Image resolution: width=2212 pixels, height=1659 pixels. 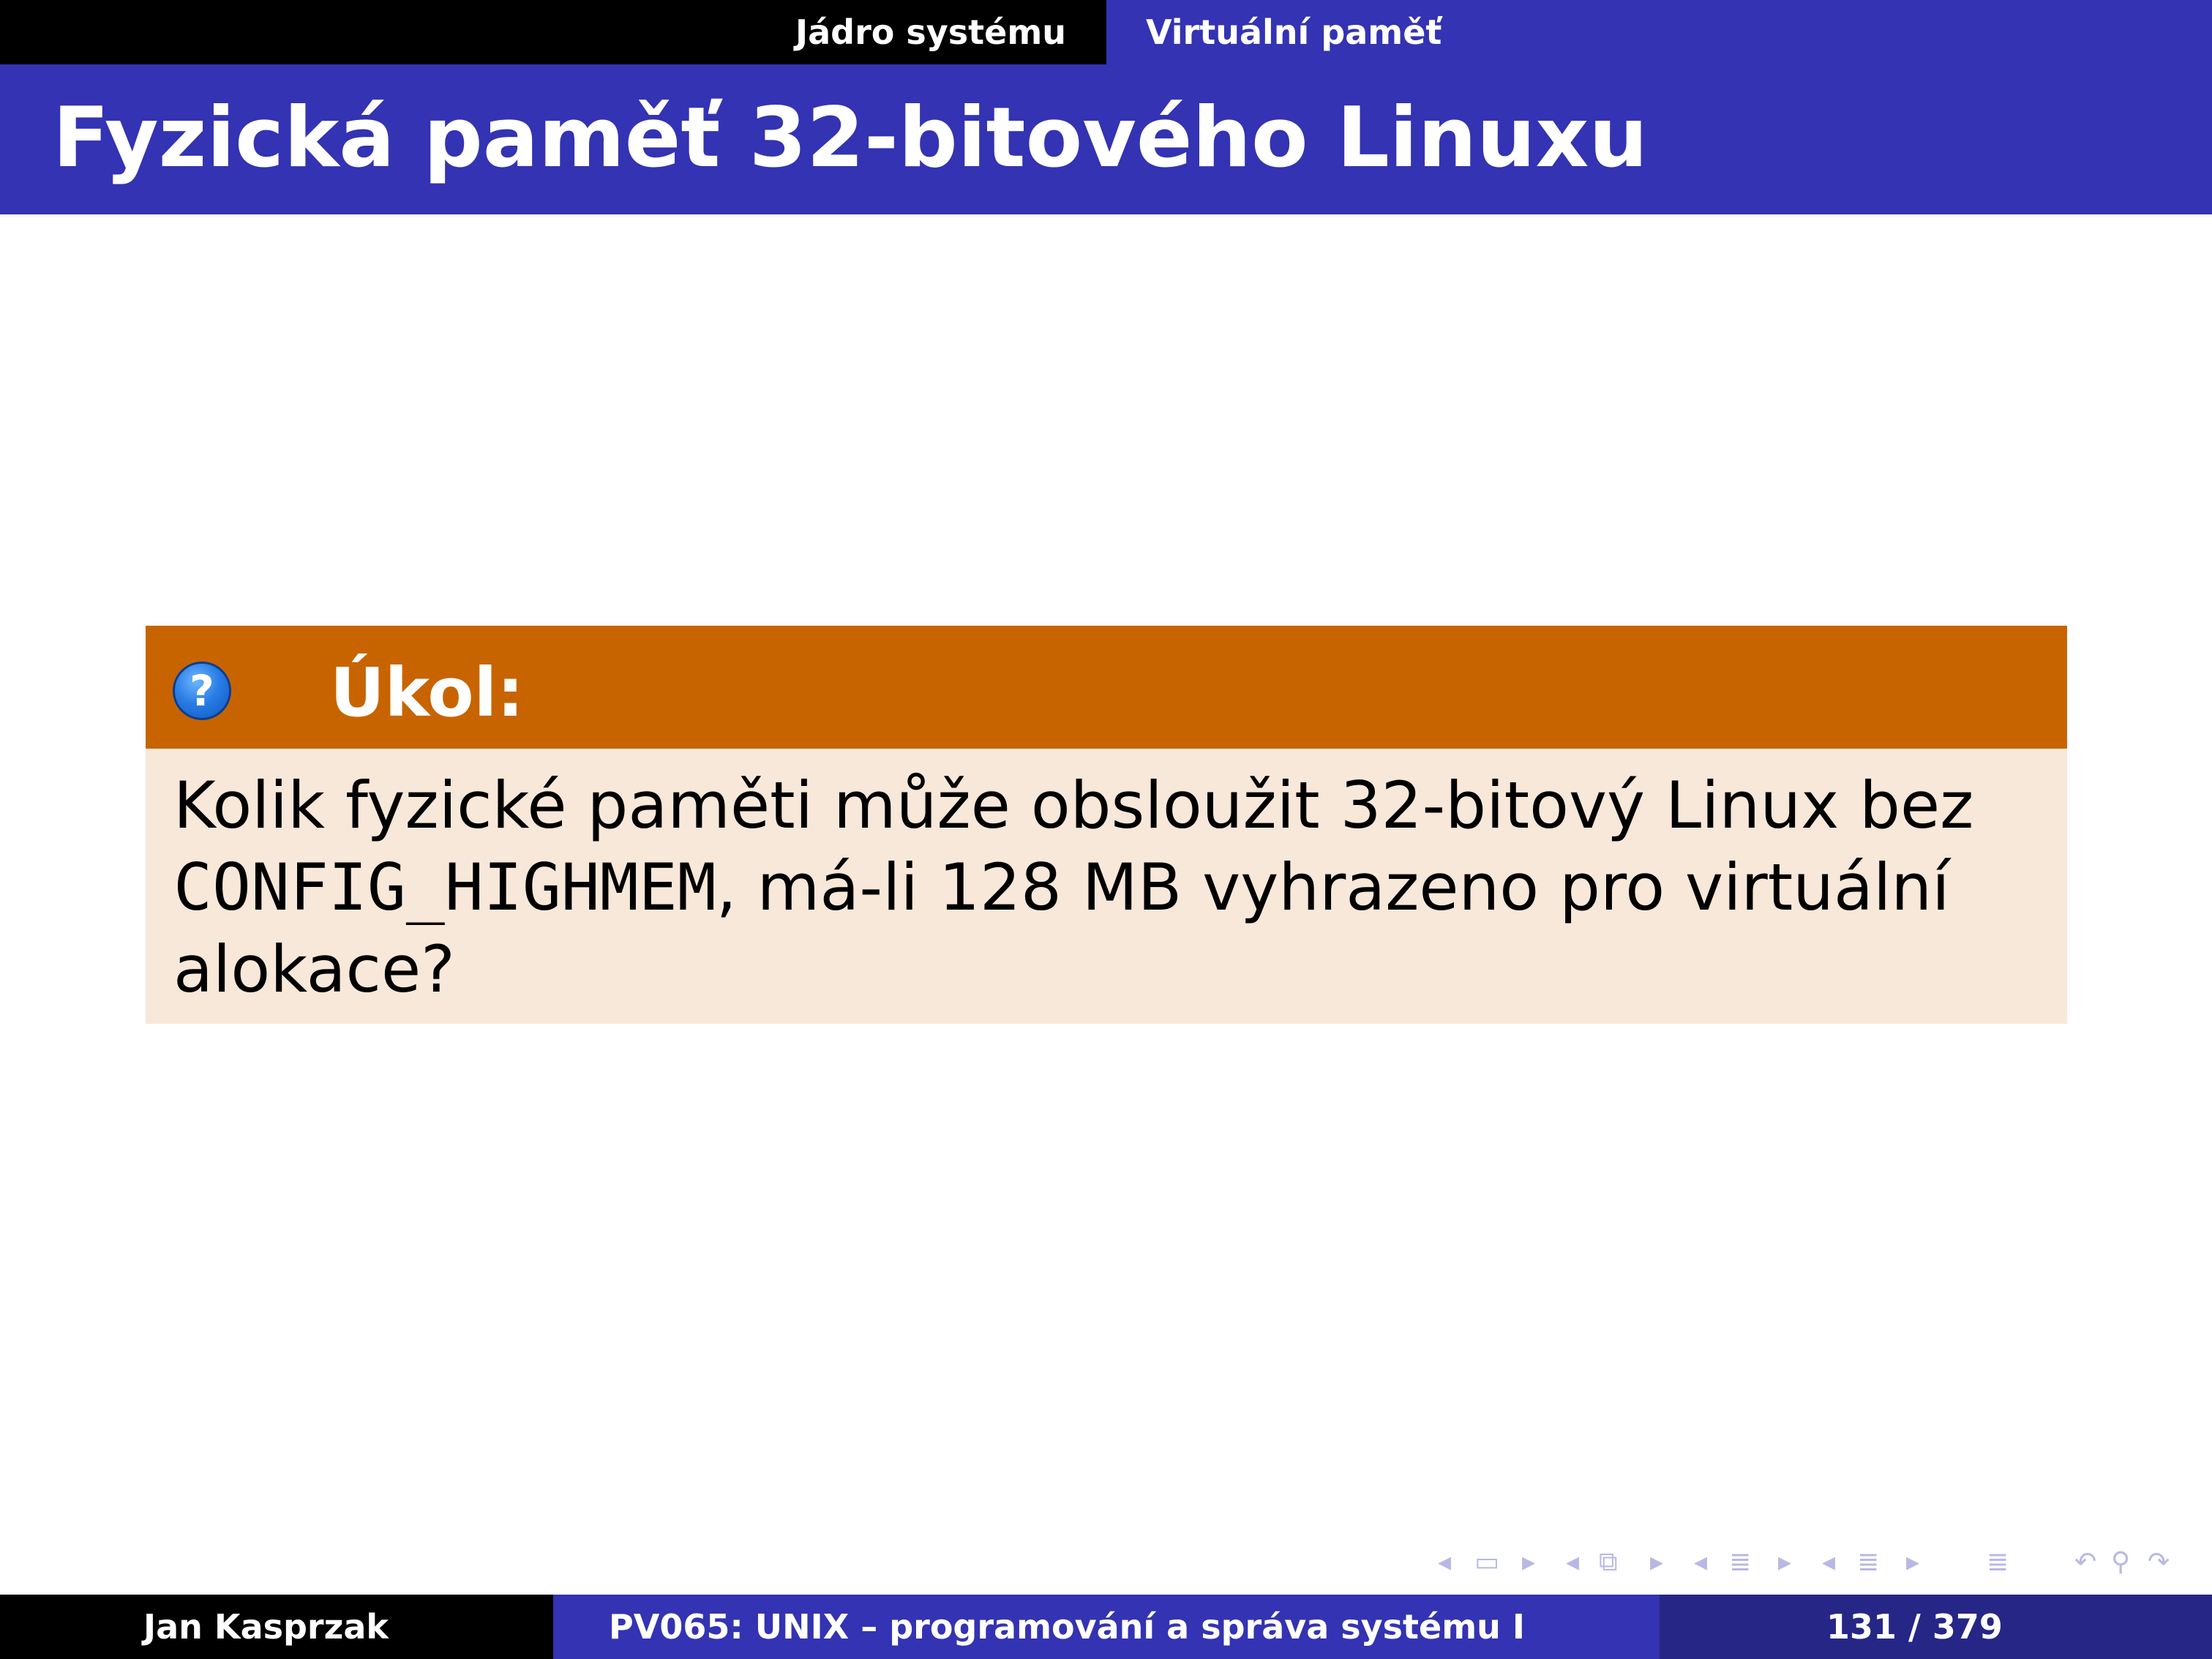 I want to click on headline: Jádro systému Virtuální paměť, so click(x=1106, y=32).